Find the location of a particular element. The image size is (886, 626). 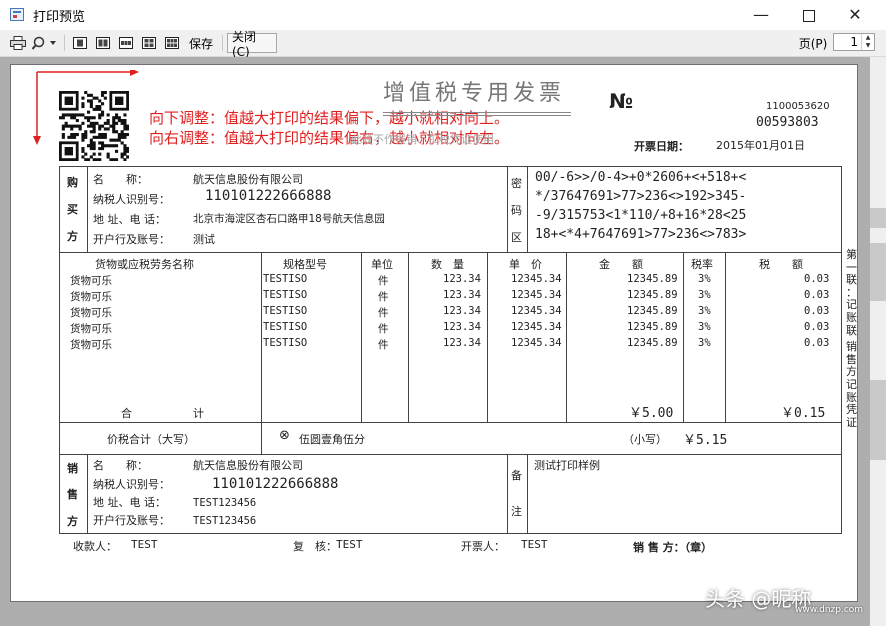

close-preview-button: 关闭(C) is located at coordinates (252, 44).